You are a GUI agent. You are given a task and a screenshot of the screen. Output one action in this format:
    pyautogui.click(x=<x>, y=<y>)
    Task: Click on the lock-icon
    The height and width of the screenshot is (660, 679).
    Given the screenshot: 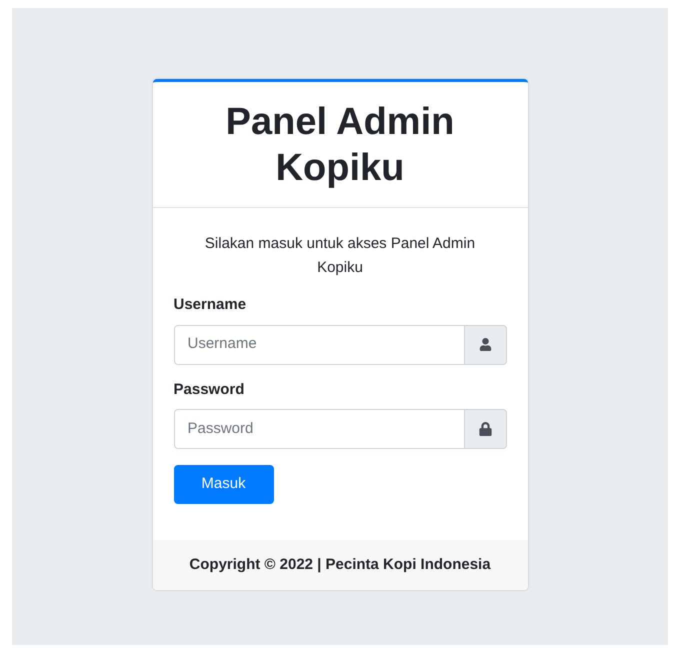 What is the action you would take?
    pyautogui.click(x=485, y=429)
    